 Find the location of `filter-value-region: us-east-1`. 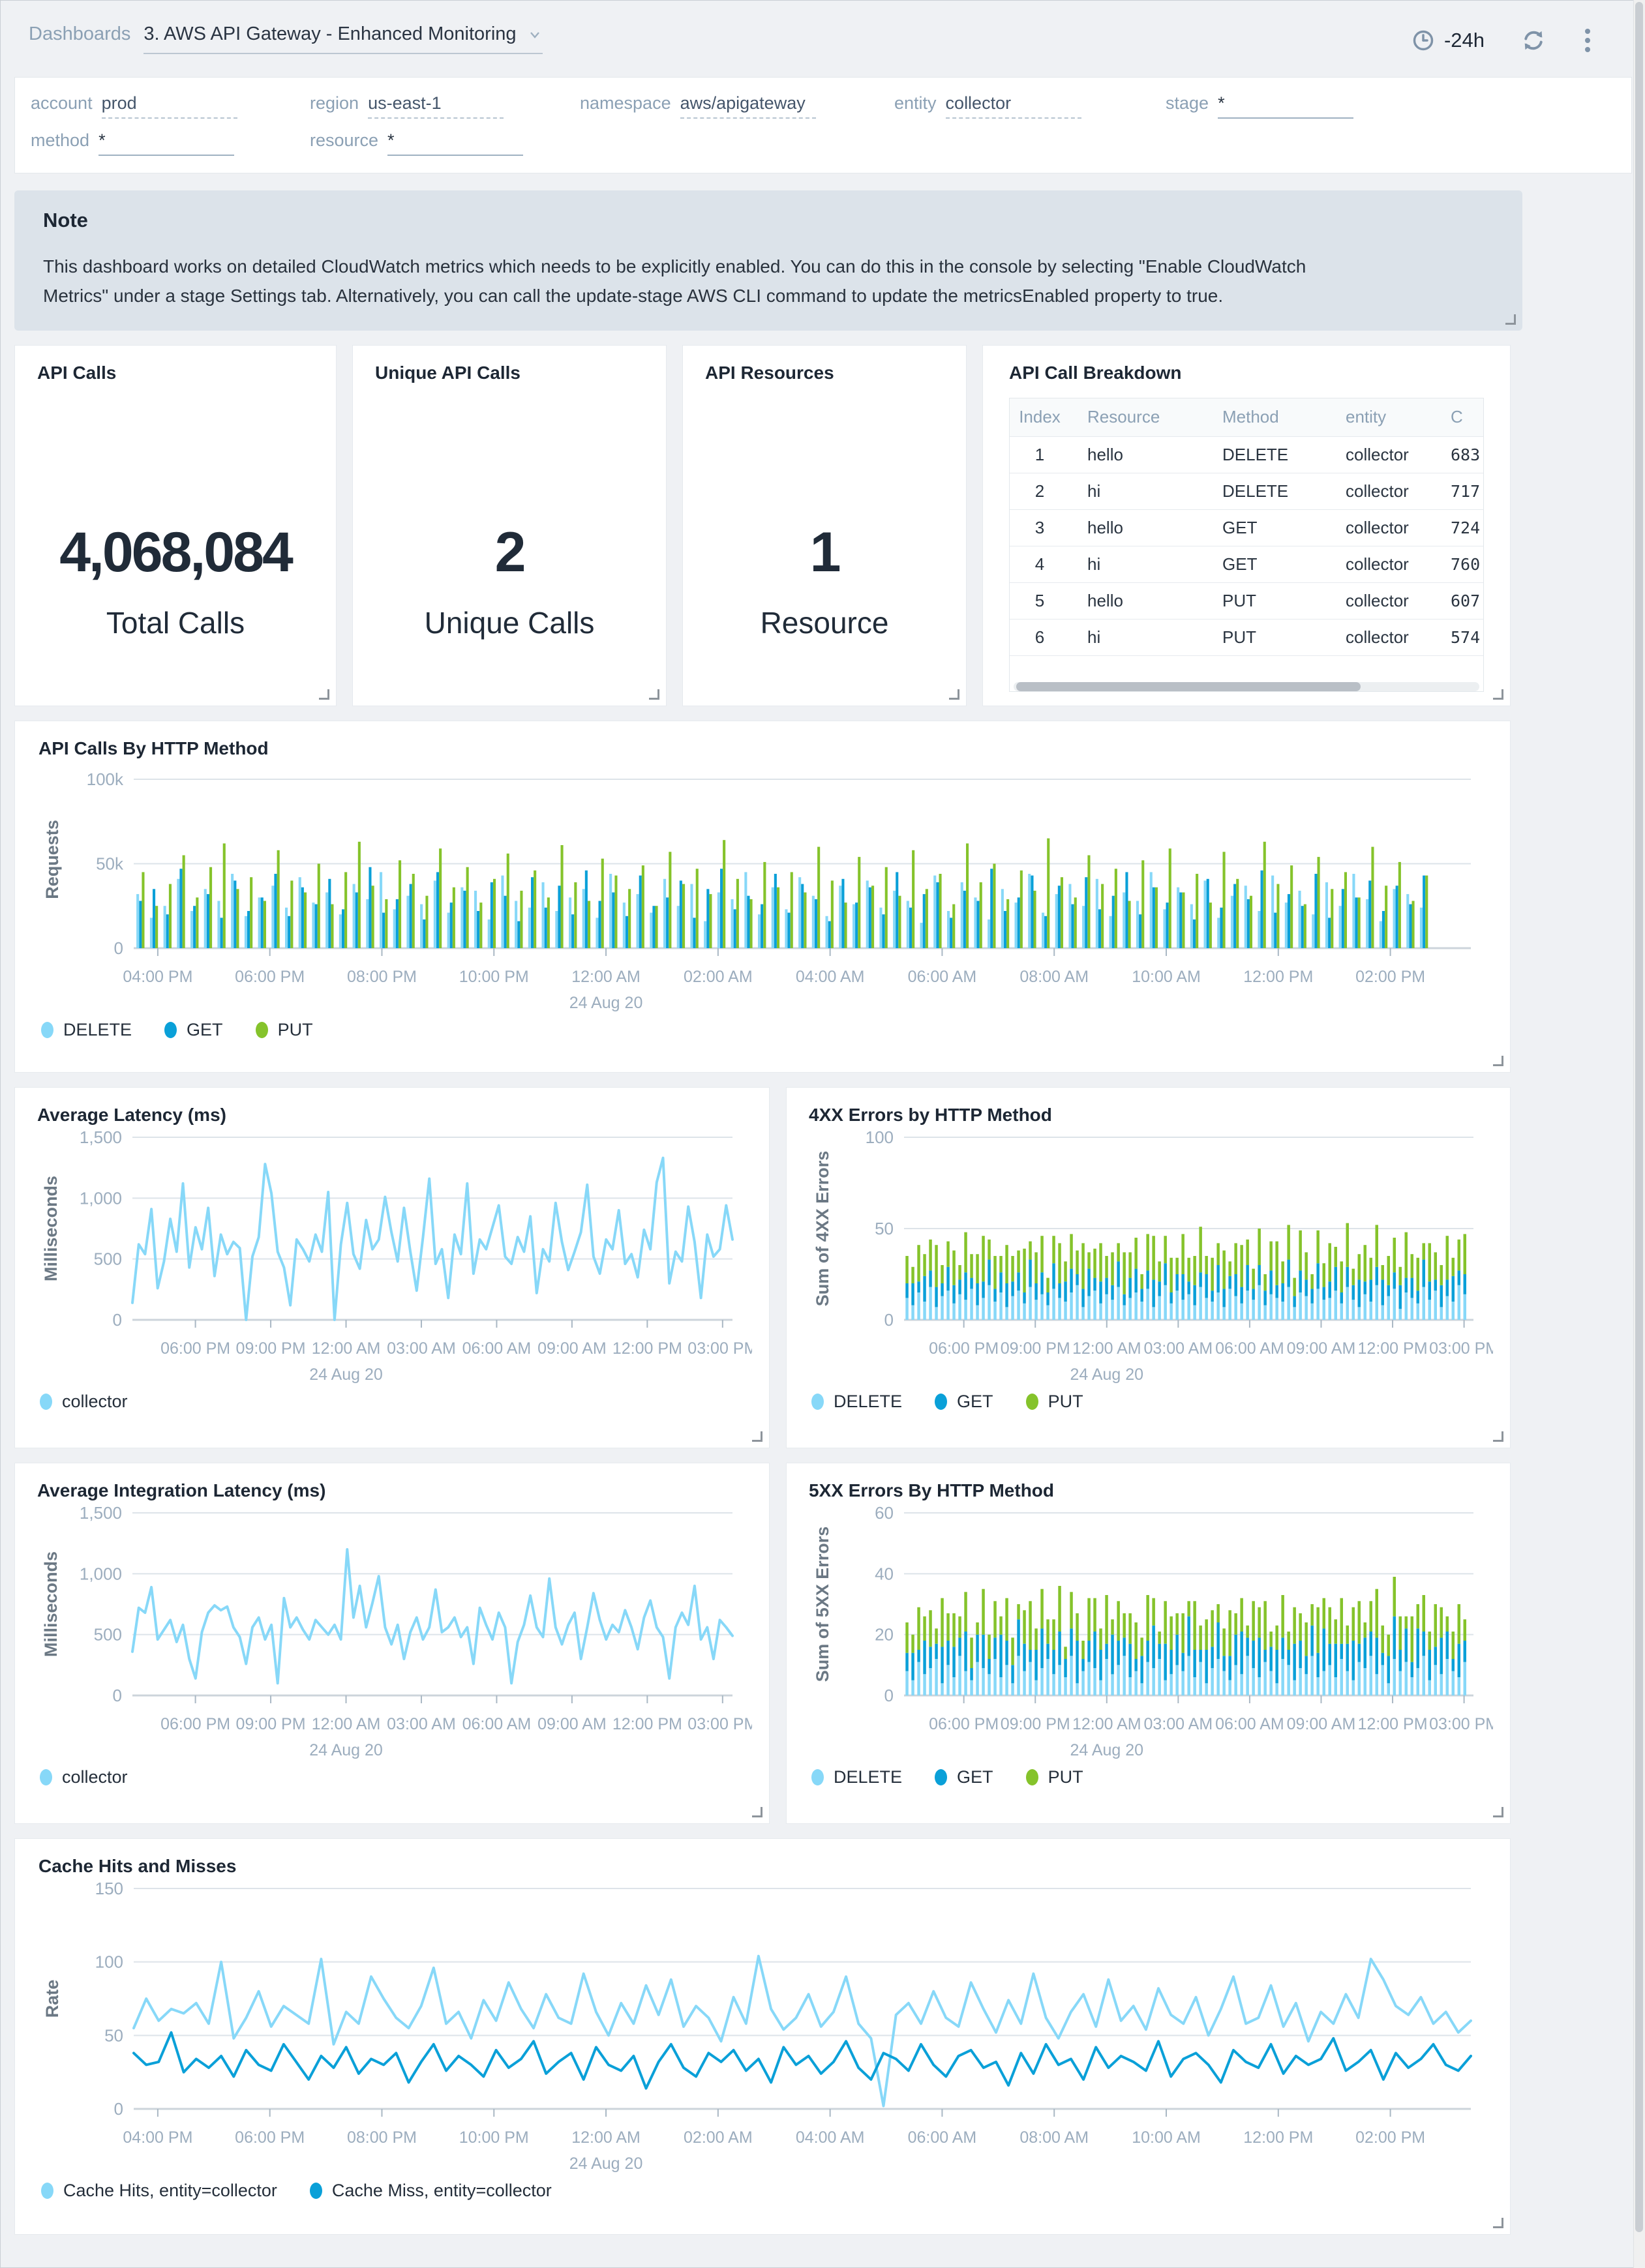

filter-value-region: us-east-1 is located at coordinates (436, 106).